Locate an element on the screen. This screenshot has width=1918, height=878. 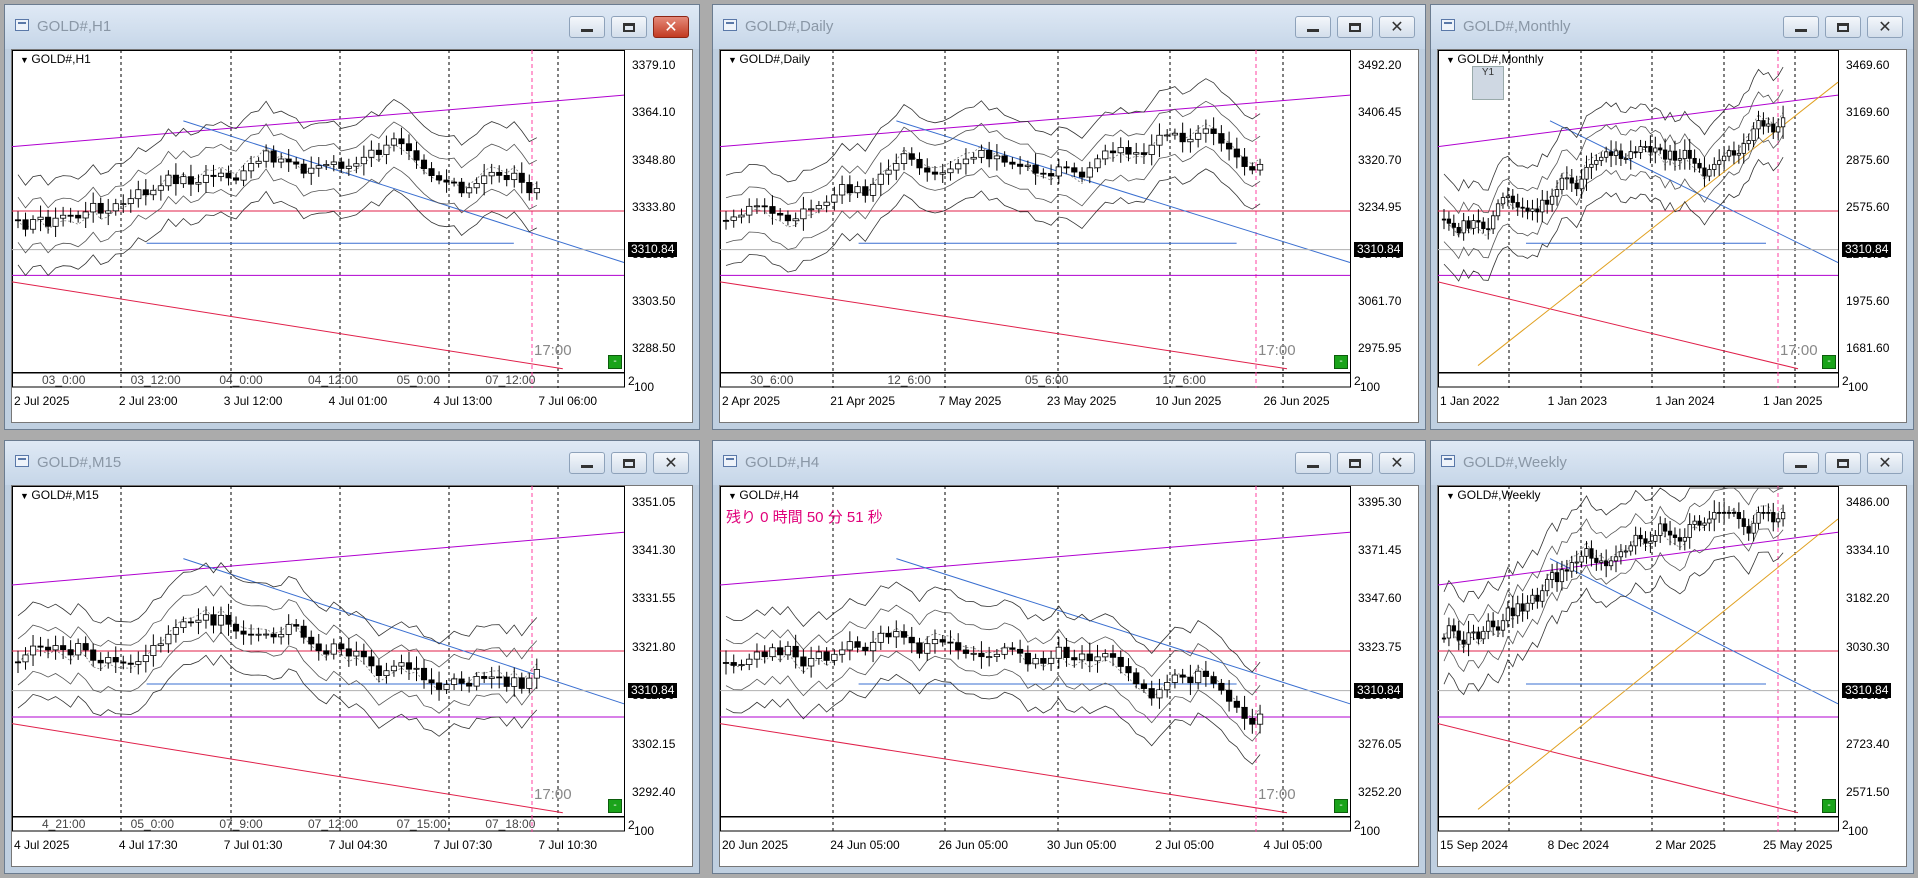
time-label: 17:00 is located at coordinates (1277, 794).